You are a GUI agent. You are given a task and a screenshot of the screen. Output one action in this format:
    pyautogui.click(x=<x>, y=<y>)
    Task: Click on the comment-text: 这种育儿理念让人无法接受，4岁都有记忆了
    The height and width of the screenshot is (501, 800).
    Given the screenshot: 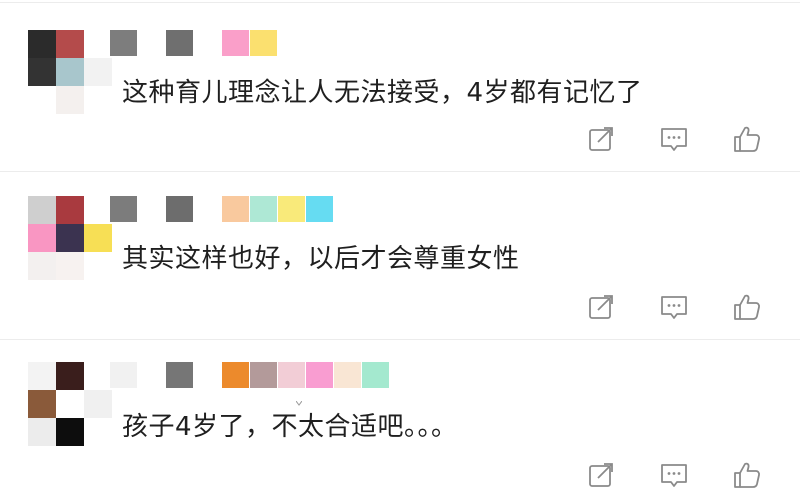 What is the action you would take?
    pyautogui.click(x=382, y=93)
    